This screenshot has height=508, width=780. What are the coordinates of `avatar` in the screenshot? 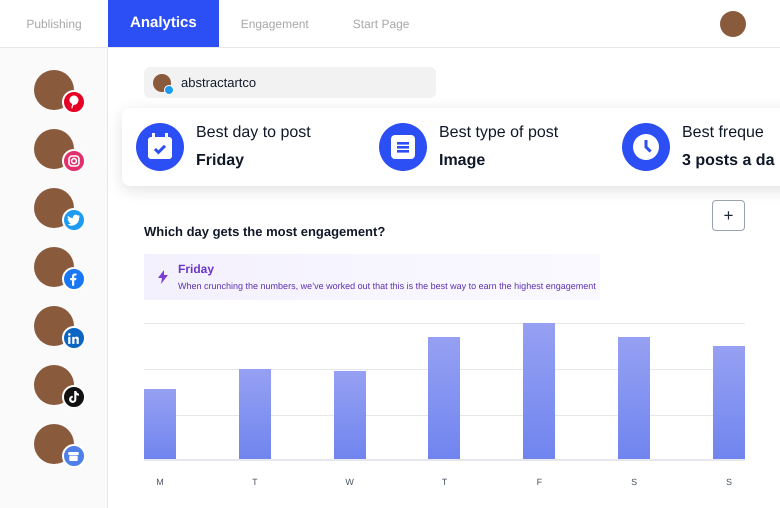 It's located at (733, 23).